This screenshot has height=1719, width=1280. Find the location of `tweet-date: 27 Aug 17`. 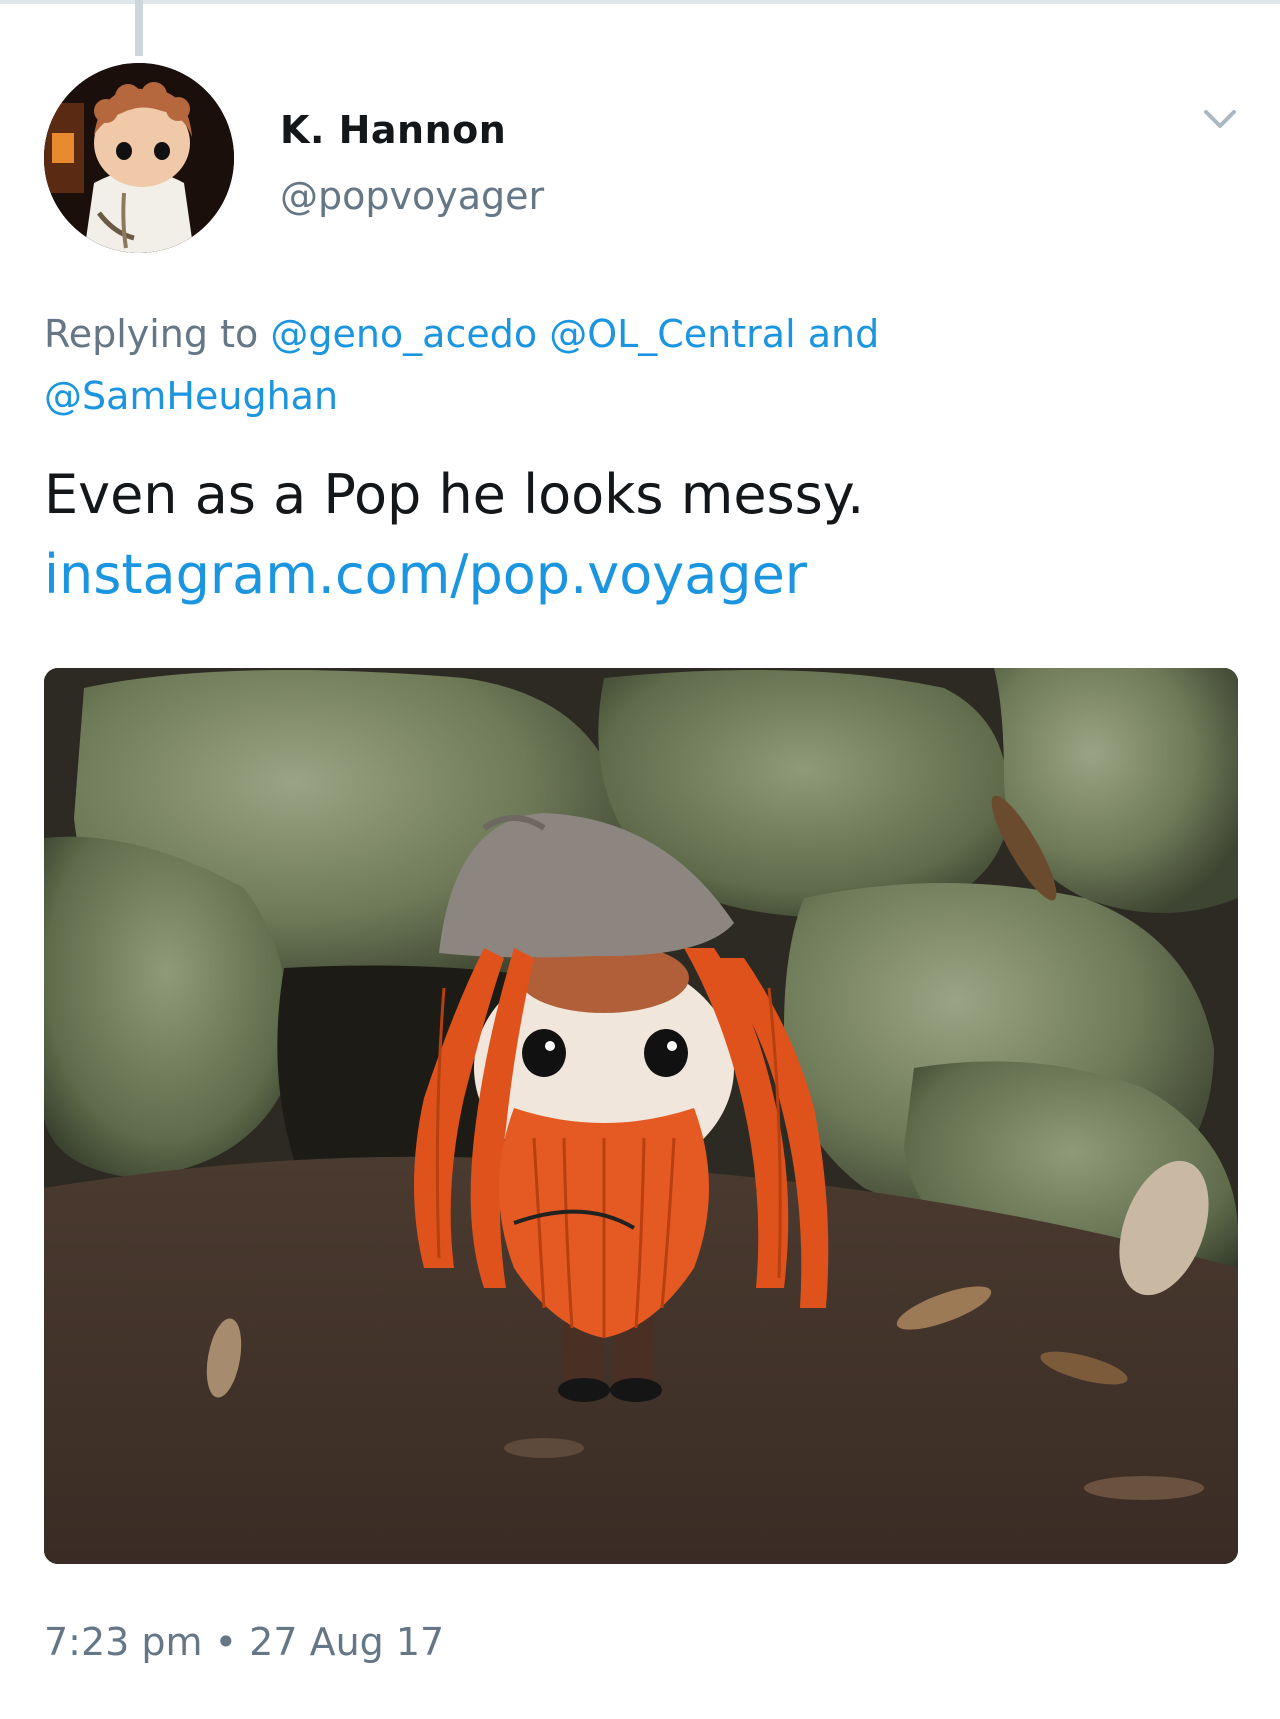

tweet-date: 27 Aug 17 is located at coordinates (347, 1642).